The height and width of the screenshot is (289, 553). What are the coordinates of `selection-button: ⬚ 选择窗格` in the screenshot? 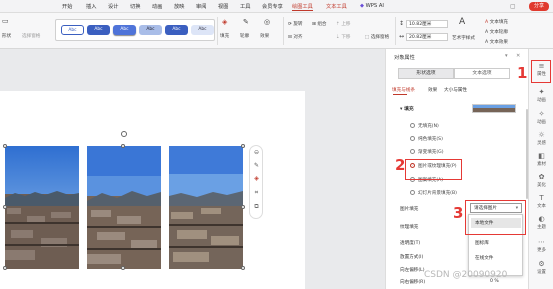 It's located at (377, 37).